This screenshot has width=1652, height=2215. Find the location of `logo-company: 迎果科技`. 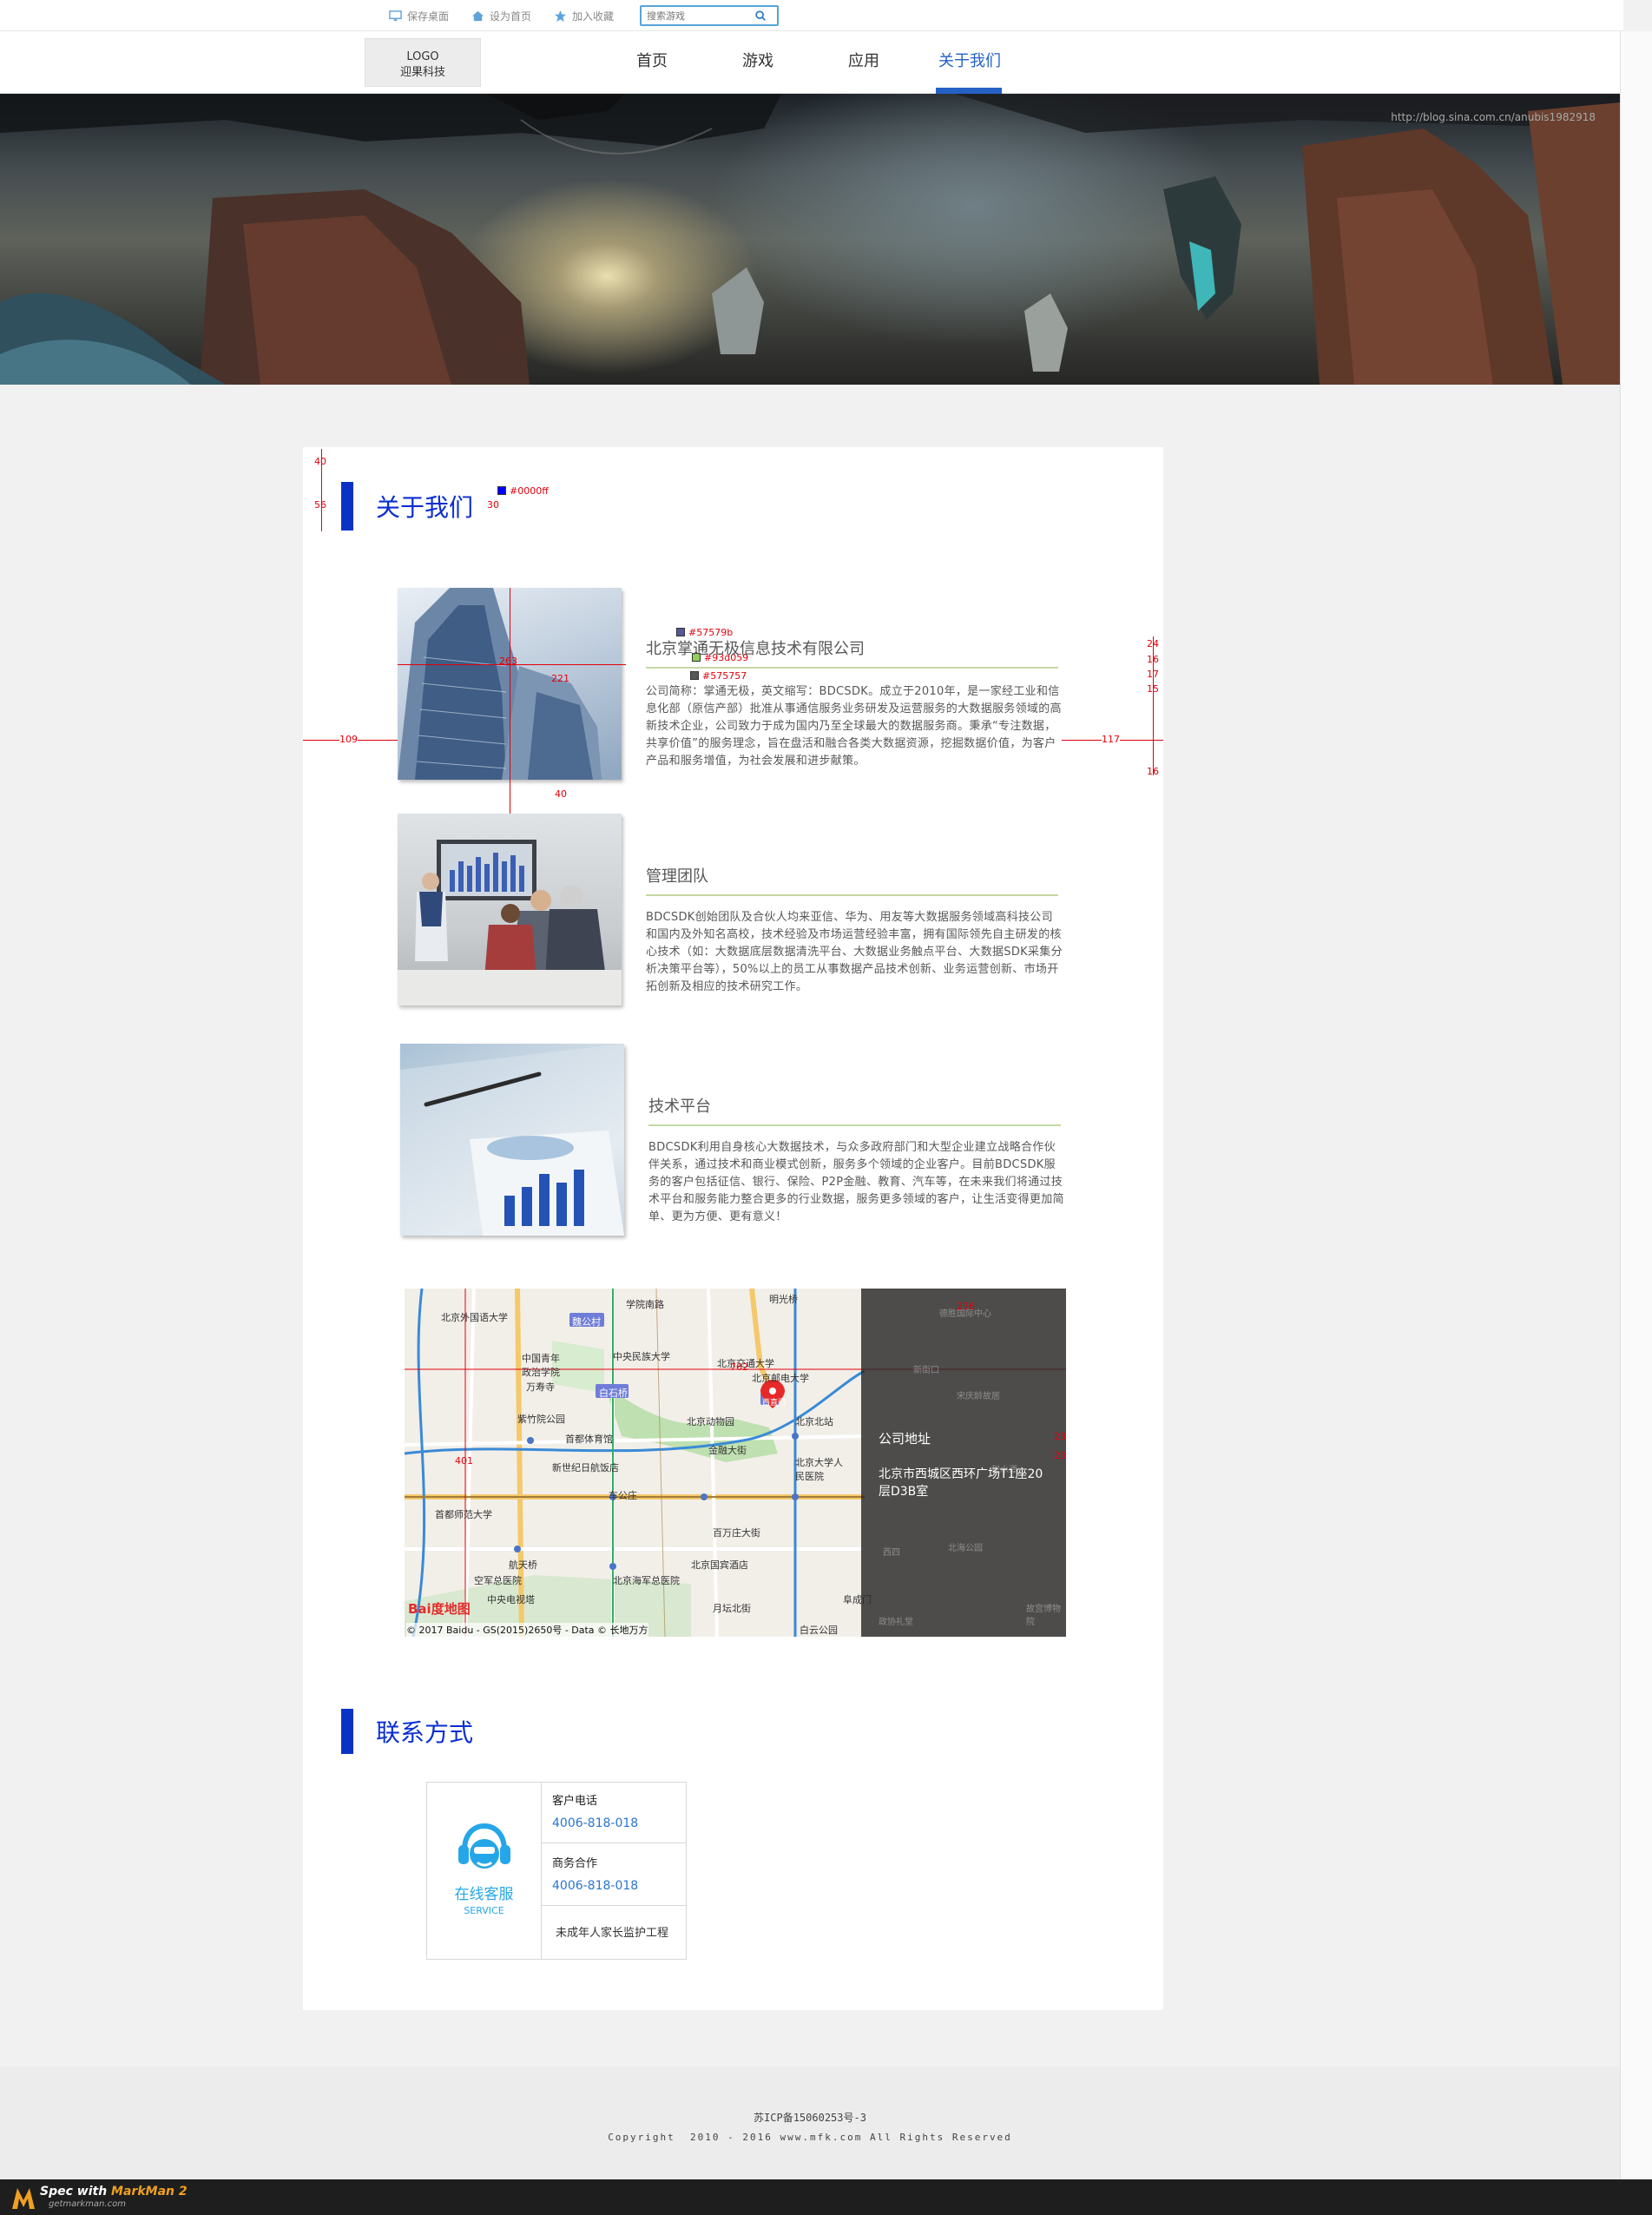

logo-company: 迎果科技 is located at coordinates (422, 72).